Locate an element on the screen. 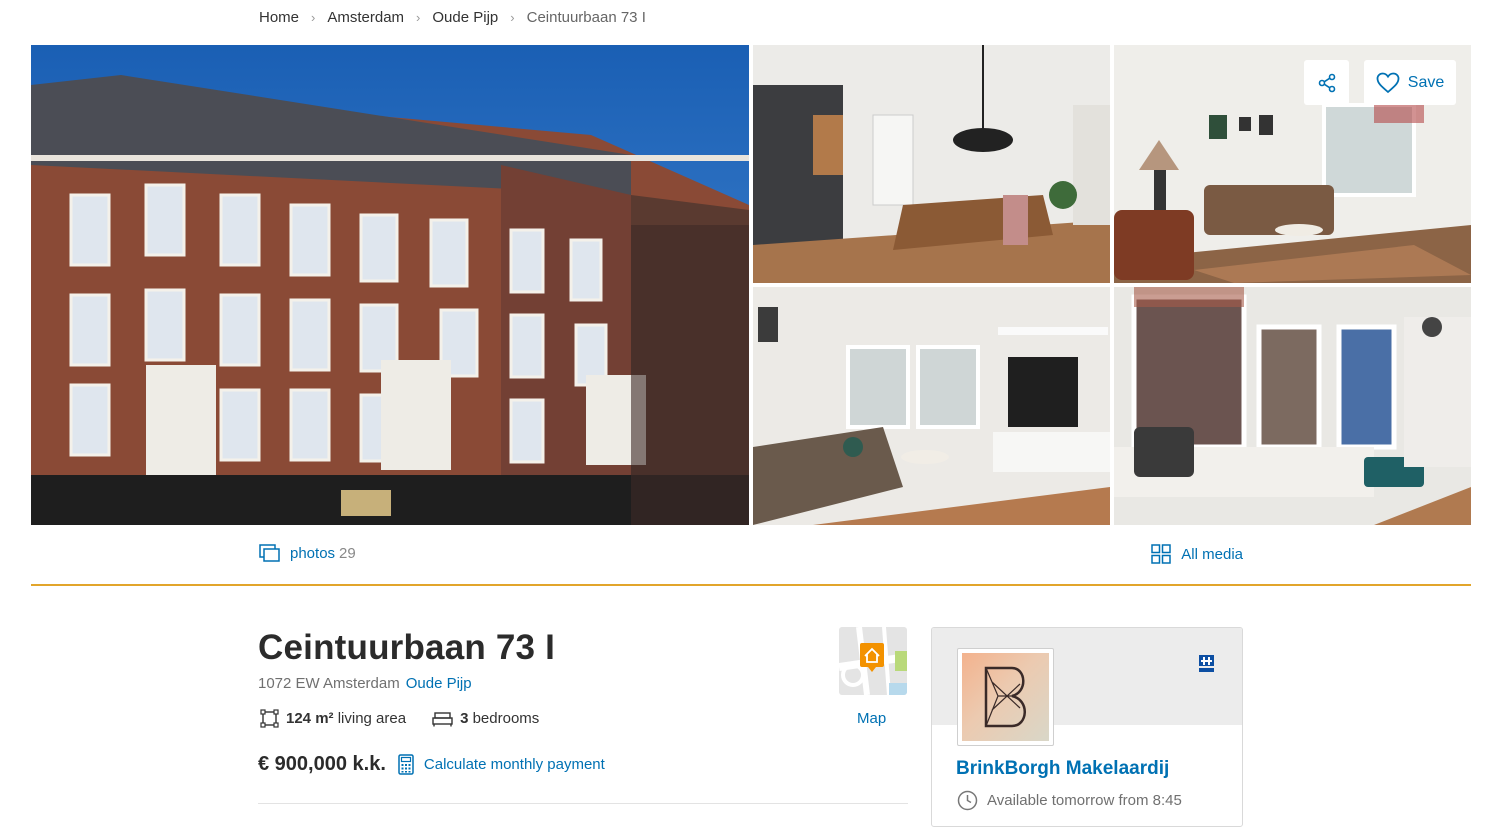 This screenshot has width=1497, height=827. kitchen-photo is located at coordinates (931, 164).